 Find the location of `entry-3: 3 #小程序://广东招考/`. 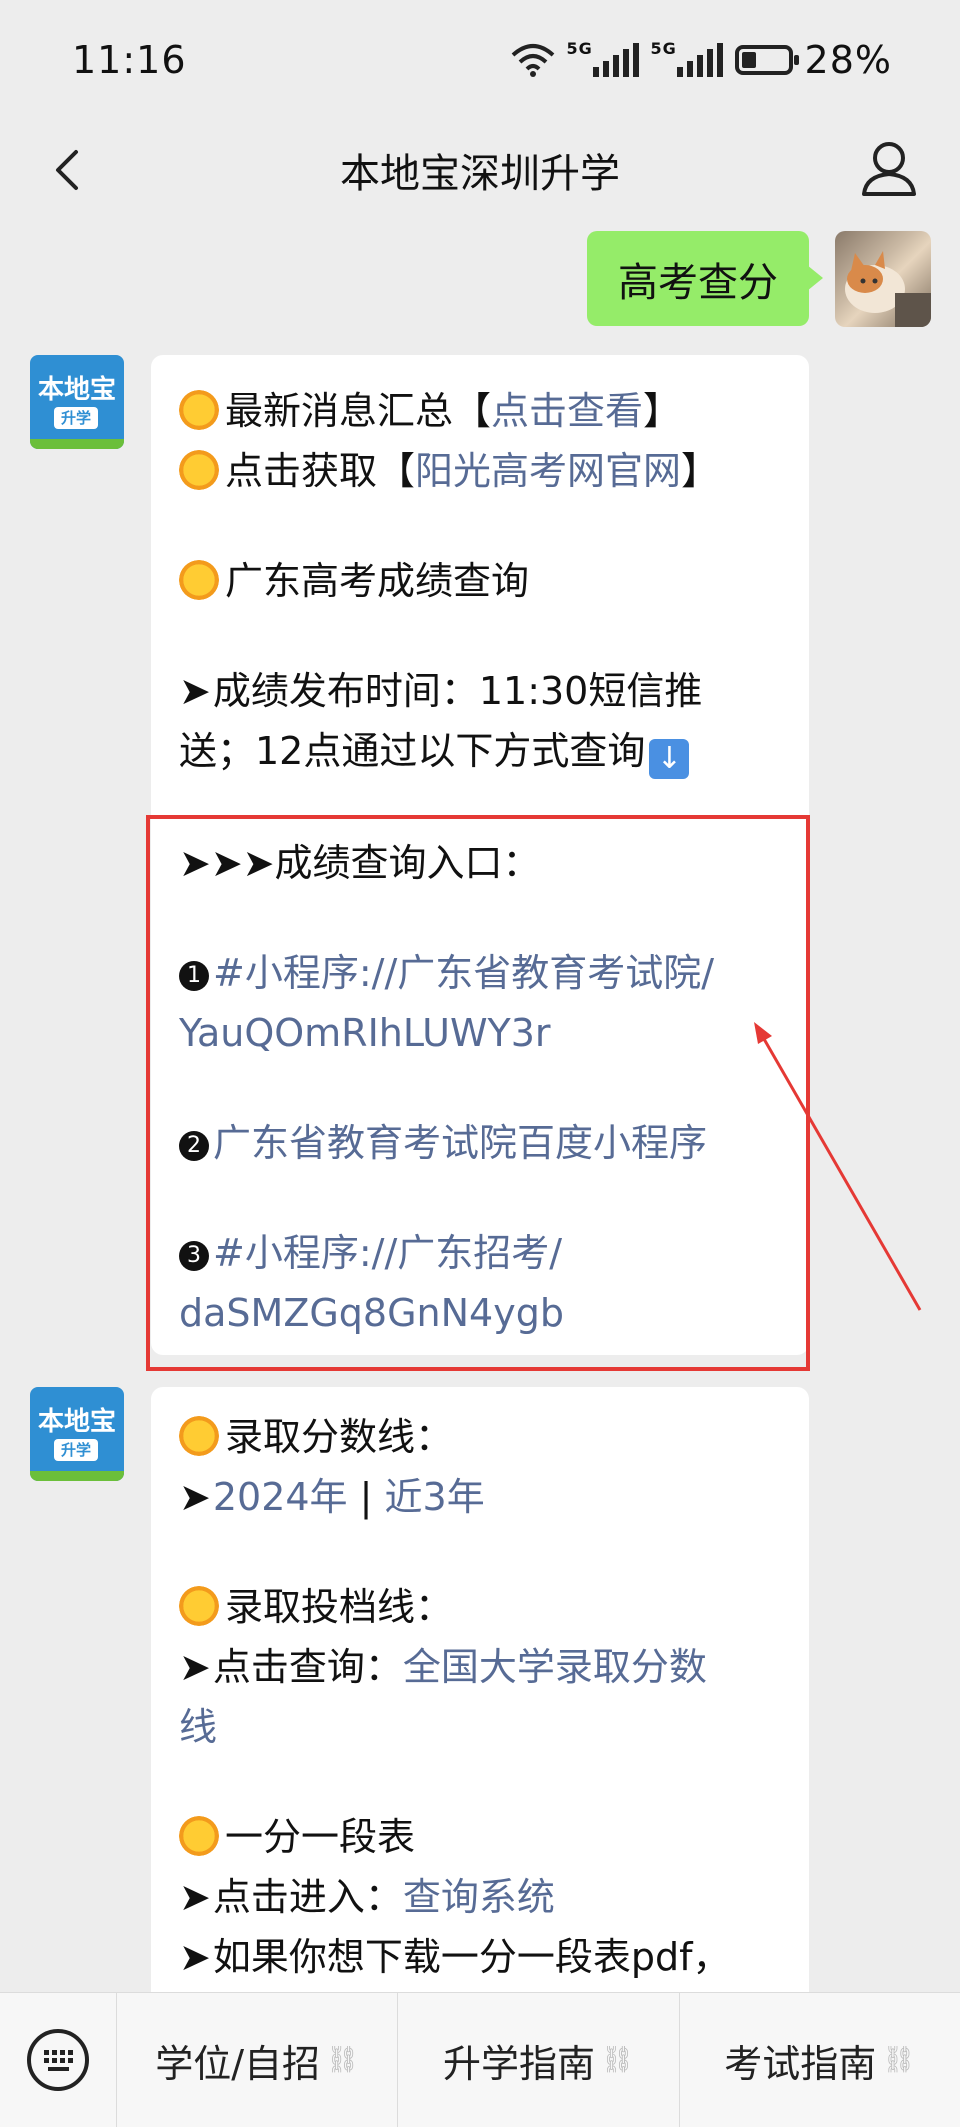

entry-3: 3 #小程序://广东招考/ is located at coordinates (479, 1253).